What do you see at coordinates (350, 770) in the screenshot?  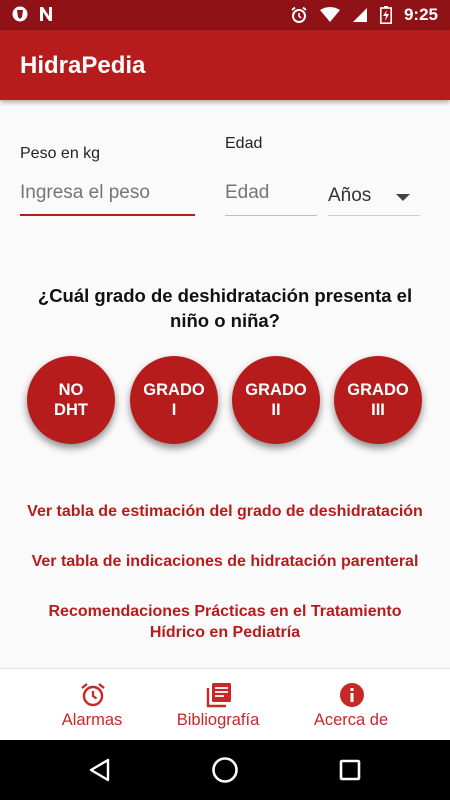 I see `recents-icon` at bounding box center [350, 770].